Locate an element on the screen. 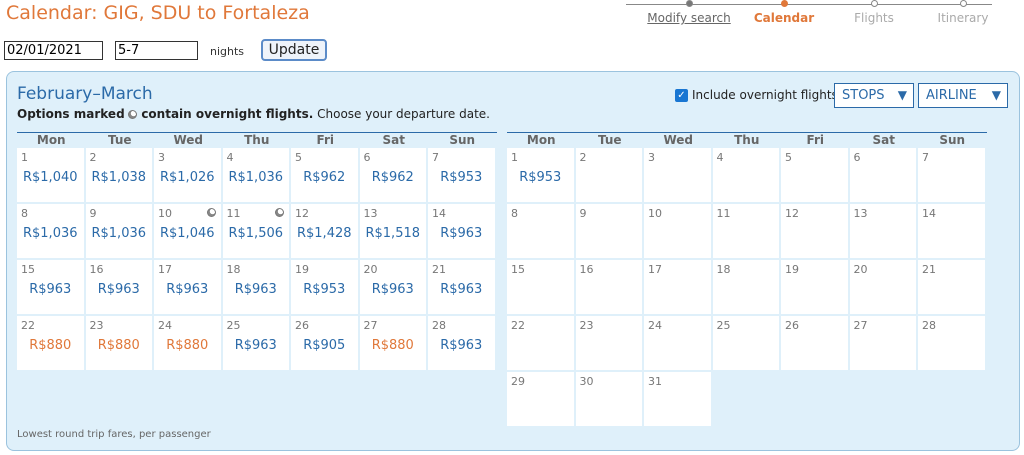  weekday-label: Sun is located at coordinates (462, 140).